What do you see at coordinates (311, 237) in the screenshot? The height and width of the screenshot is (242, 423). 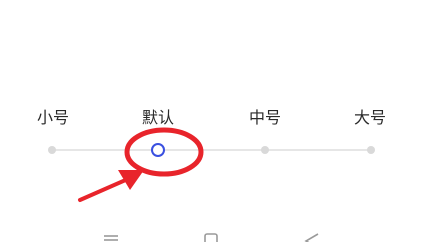 I see `back-icon` at bounding box center [311, 237].